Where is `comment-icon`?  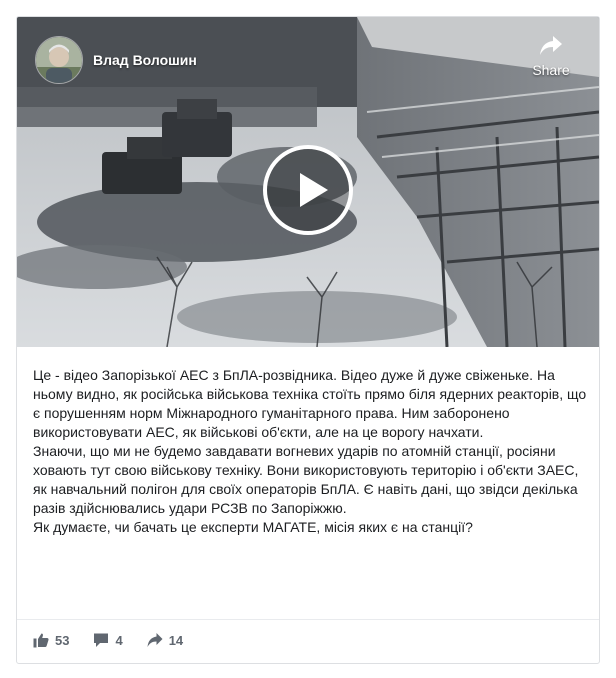
comment-icon is located at coordinates (101, 640).